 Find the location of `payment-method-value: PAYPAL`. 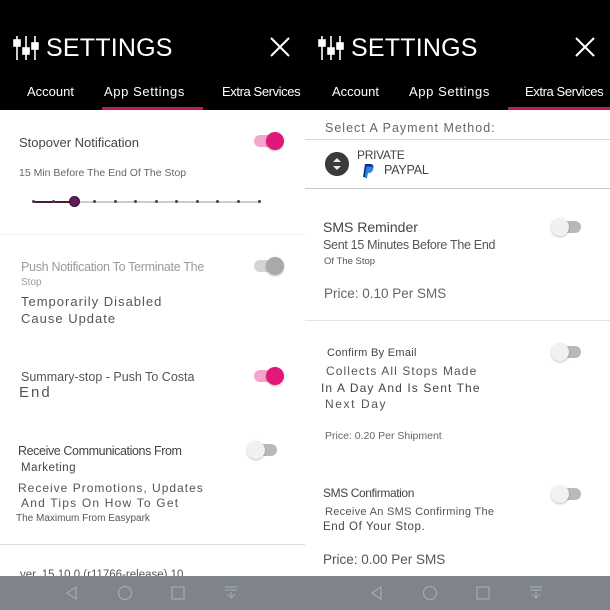

payment-method-value: PAYPAL is located at coordinates (406, 170).